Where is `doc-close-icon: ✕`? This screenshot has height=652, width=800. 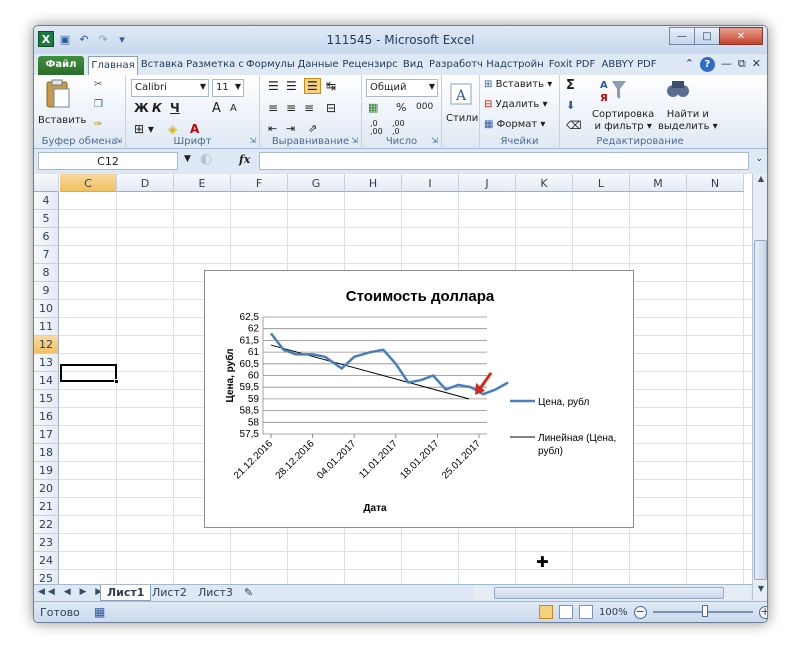 doc-close-icon: ✕ is located at coordinates (756, 64).